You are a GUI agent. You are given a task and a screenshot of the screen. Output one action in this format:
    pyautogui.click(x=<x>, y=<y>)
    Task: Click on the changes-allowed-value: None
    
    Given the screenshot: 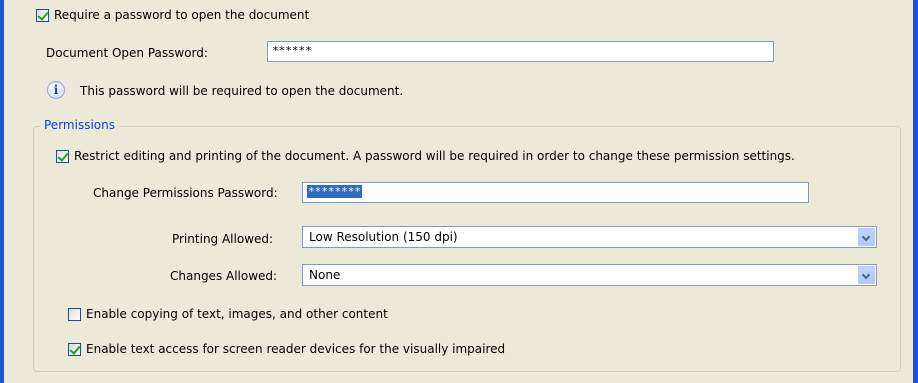 What is the action you would take?
    pyautogui.click(x=325, y=275)
    